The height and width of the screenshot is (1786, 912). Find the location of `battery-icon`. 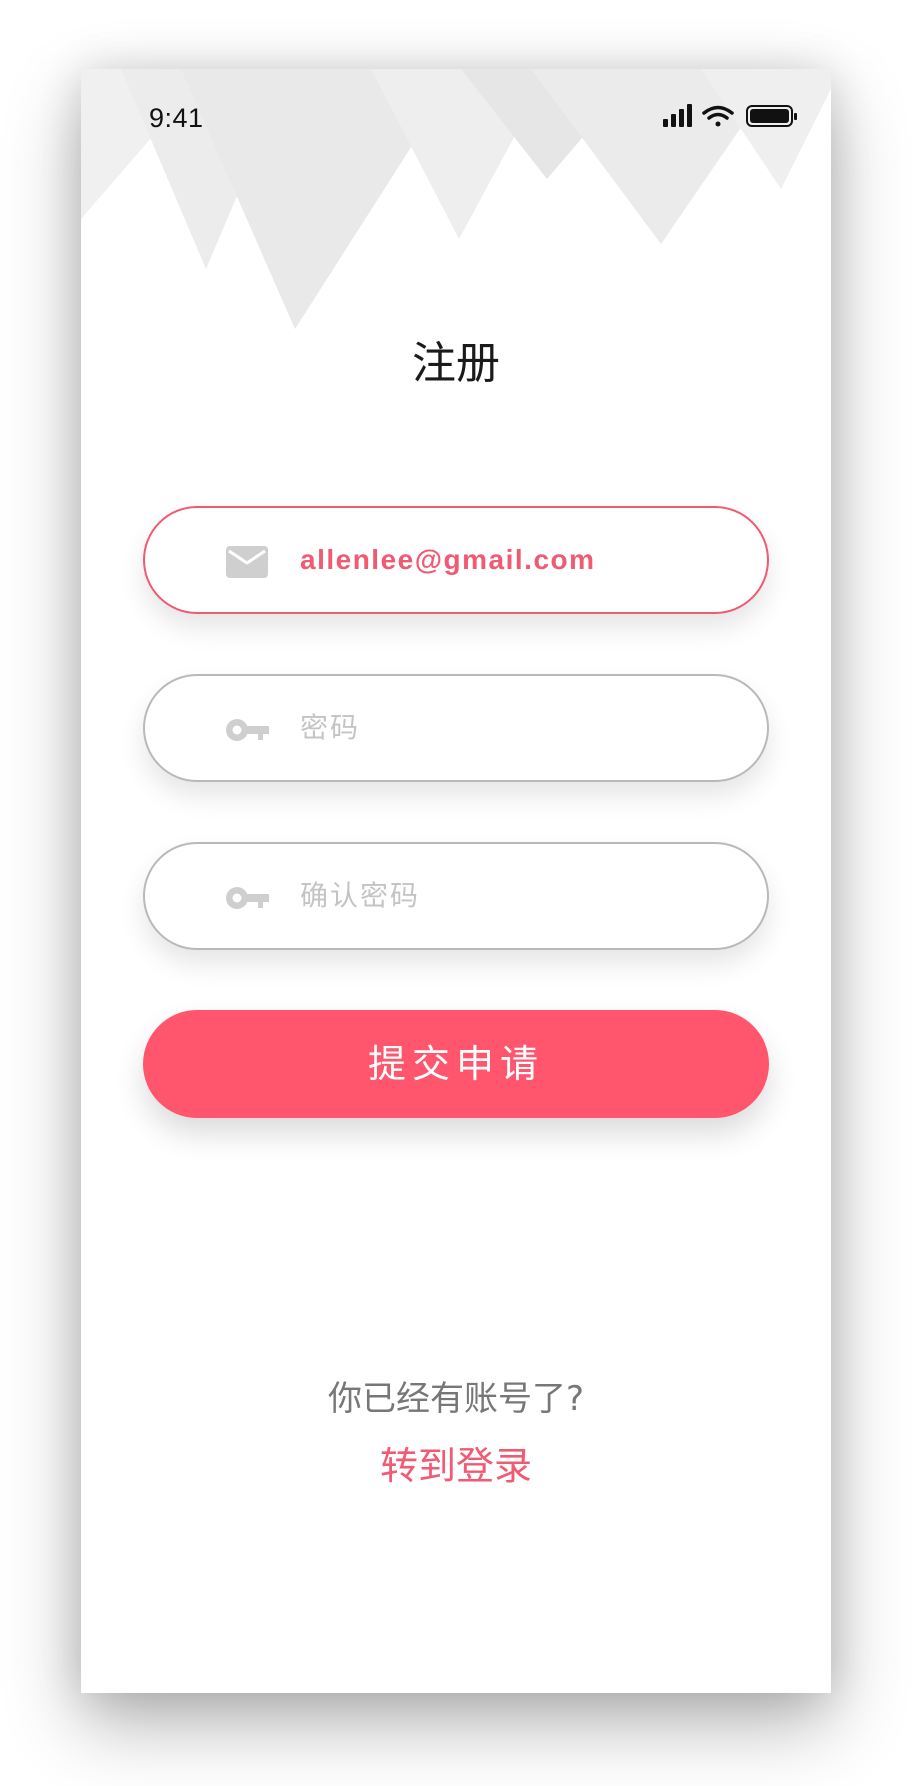

battery-icon is located at coordinates (771, 116).